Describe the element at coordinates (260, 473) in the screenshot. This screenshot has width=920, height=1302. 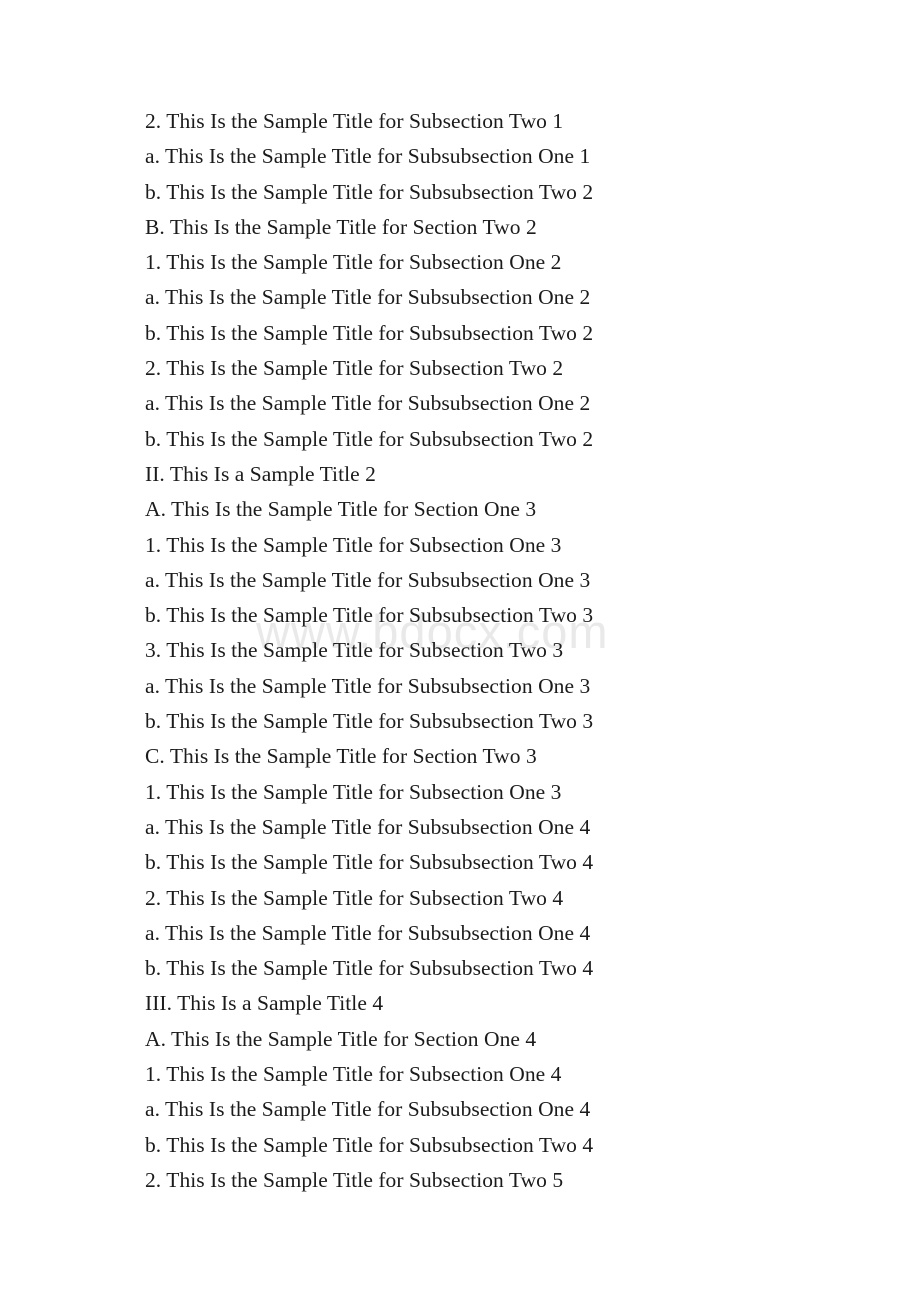
I see `outline-line: II. This Is a Sample Title 2` at that location.